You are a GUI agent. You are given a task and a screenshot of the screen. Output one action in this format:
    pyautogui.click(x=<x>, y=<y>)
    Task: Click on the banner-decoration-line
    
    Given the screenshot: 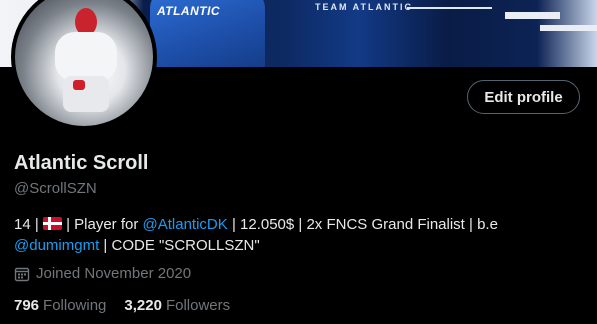 What is the action you would take?
    pyautogui.click(x=449, y=8)
    